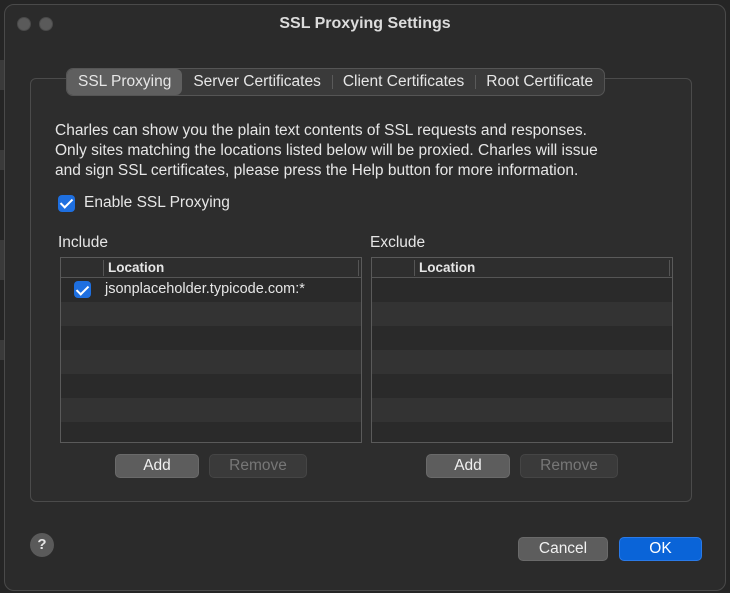 The image size is (730, 593). Describe the element at coordinates (205, 289) in the screenshot. I see `location-cell: jsonplaceholder.typicode.com:*` at that location.